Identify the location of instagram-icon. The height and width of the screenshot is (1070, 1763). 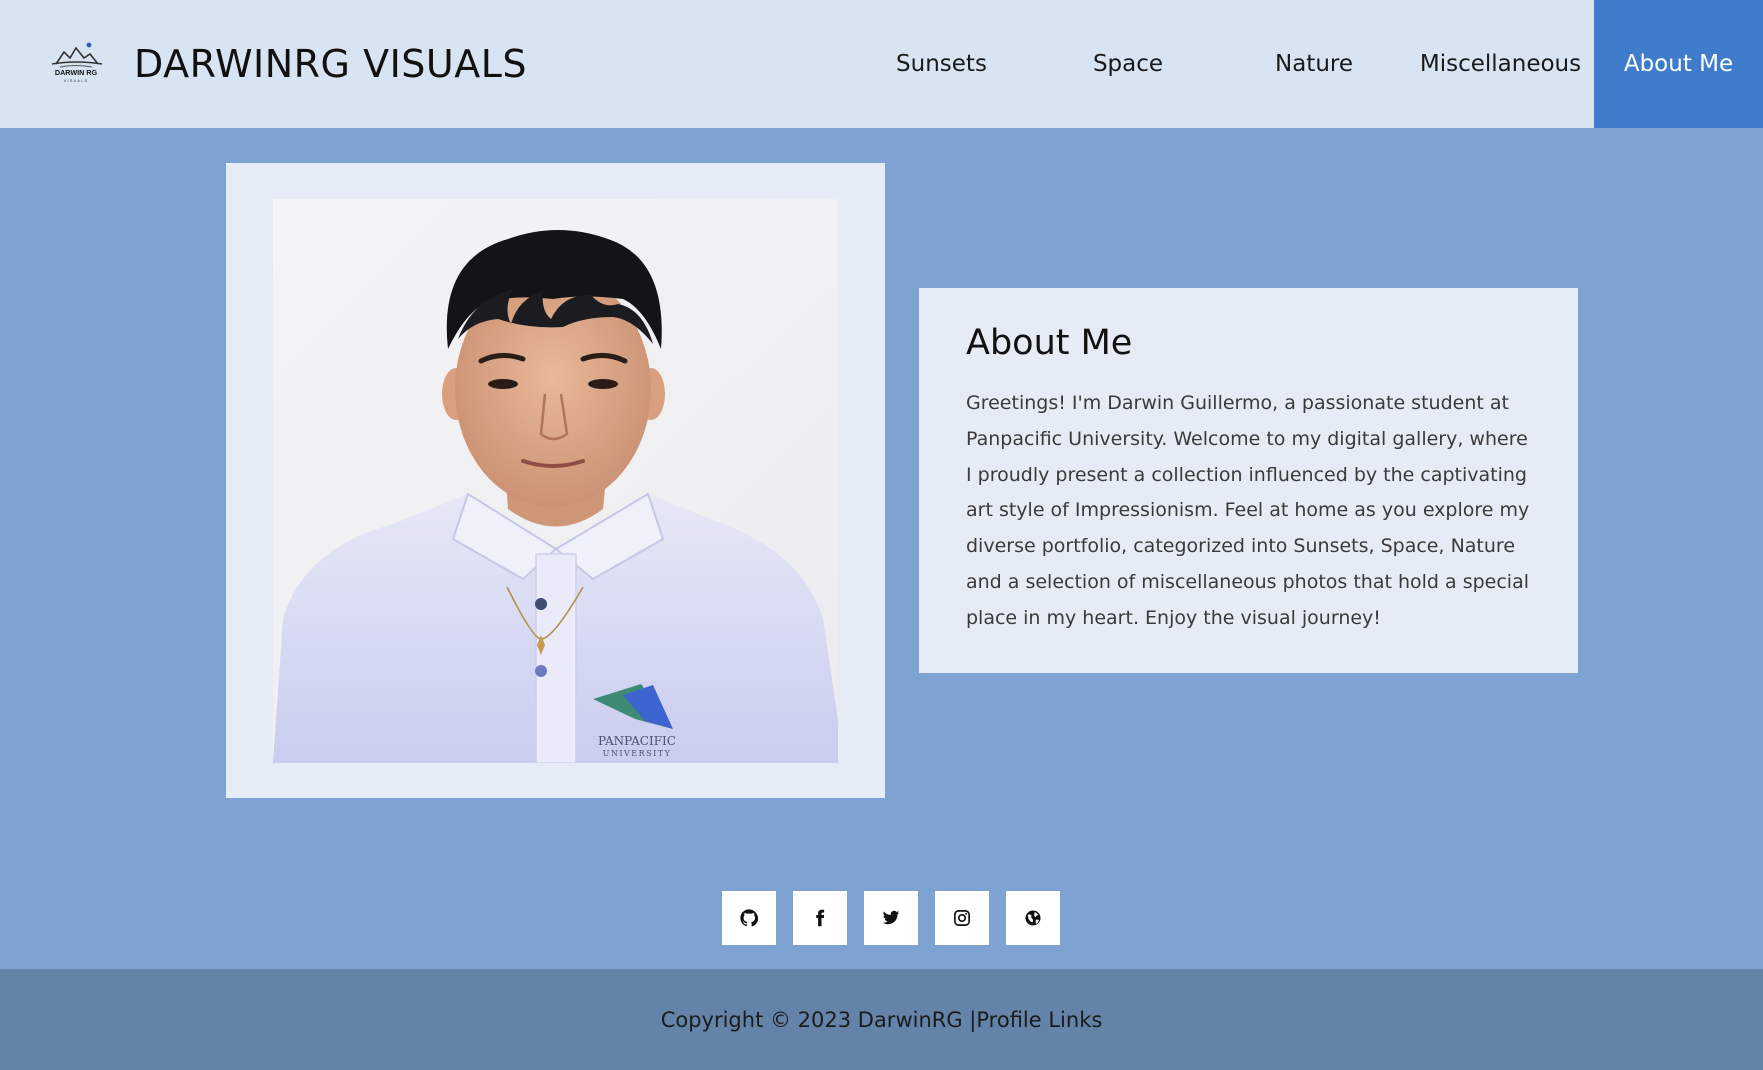
(962, 918).